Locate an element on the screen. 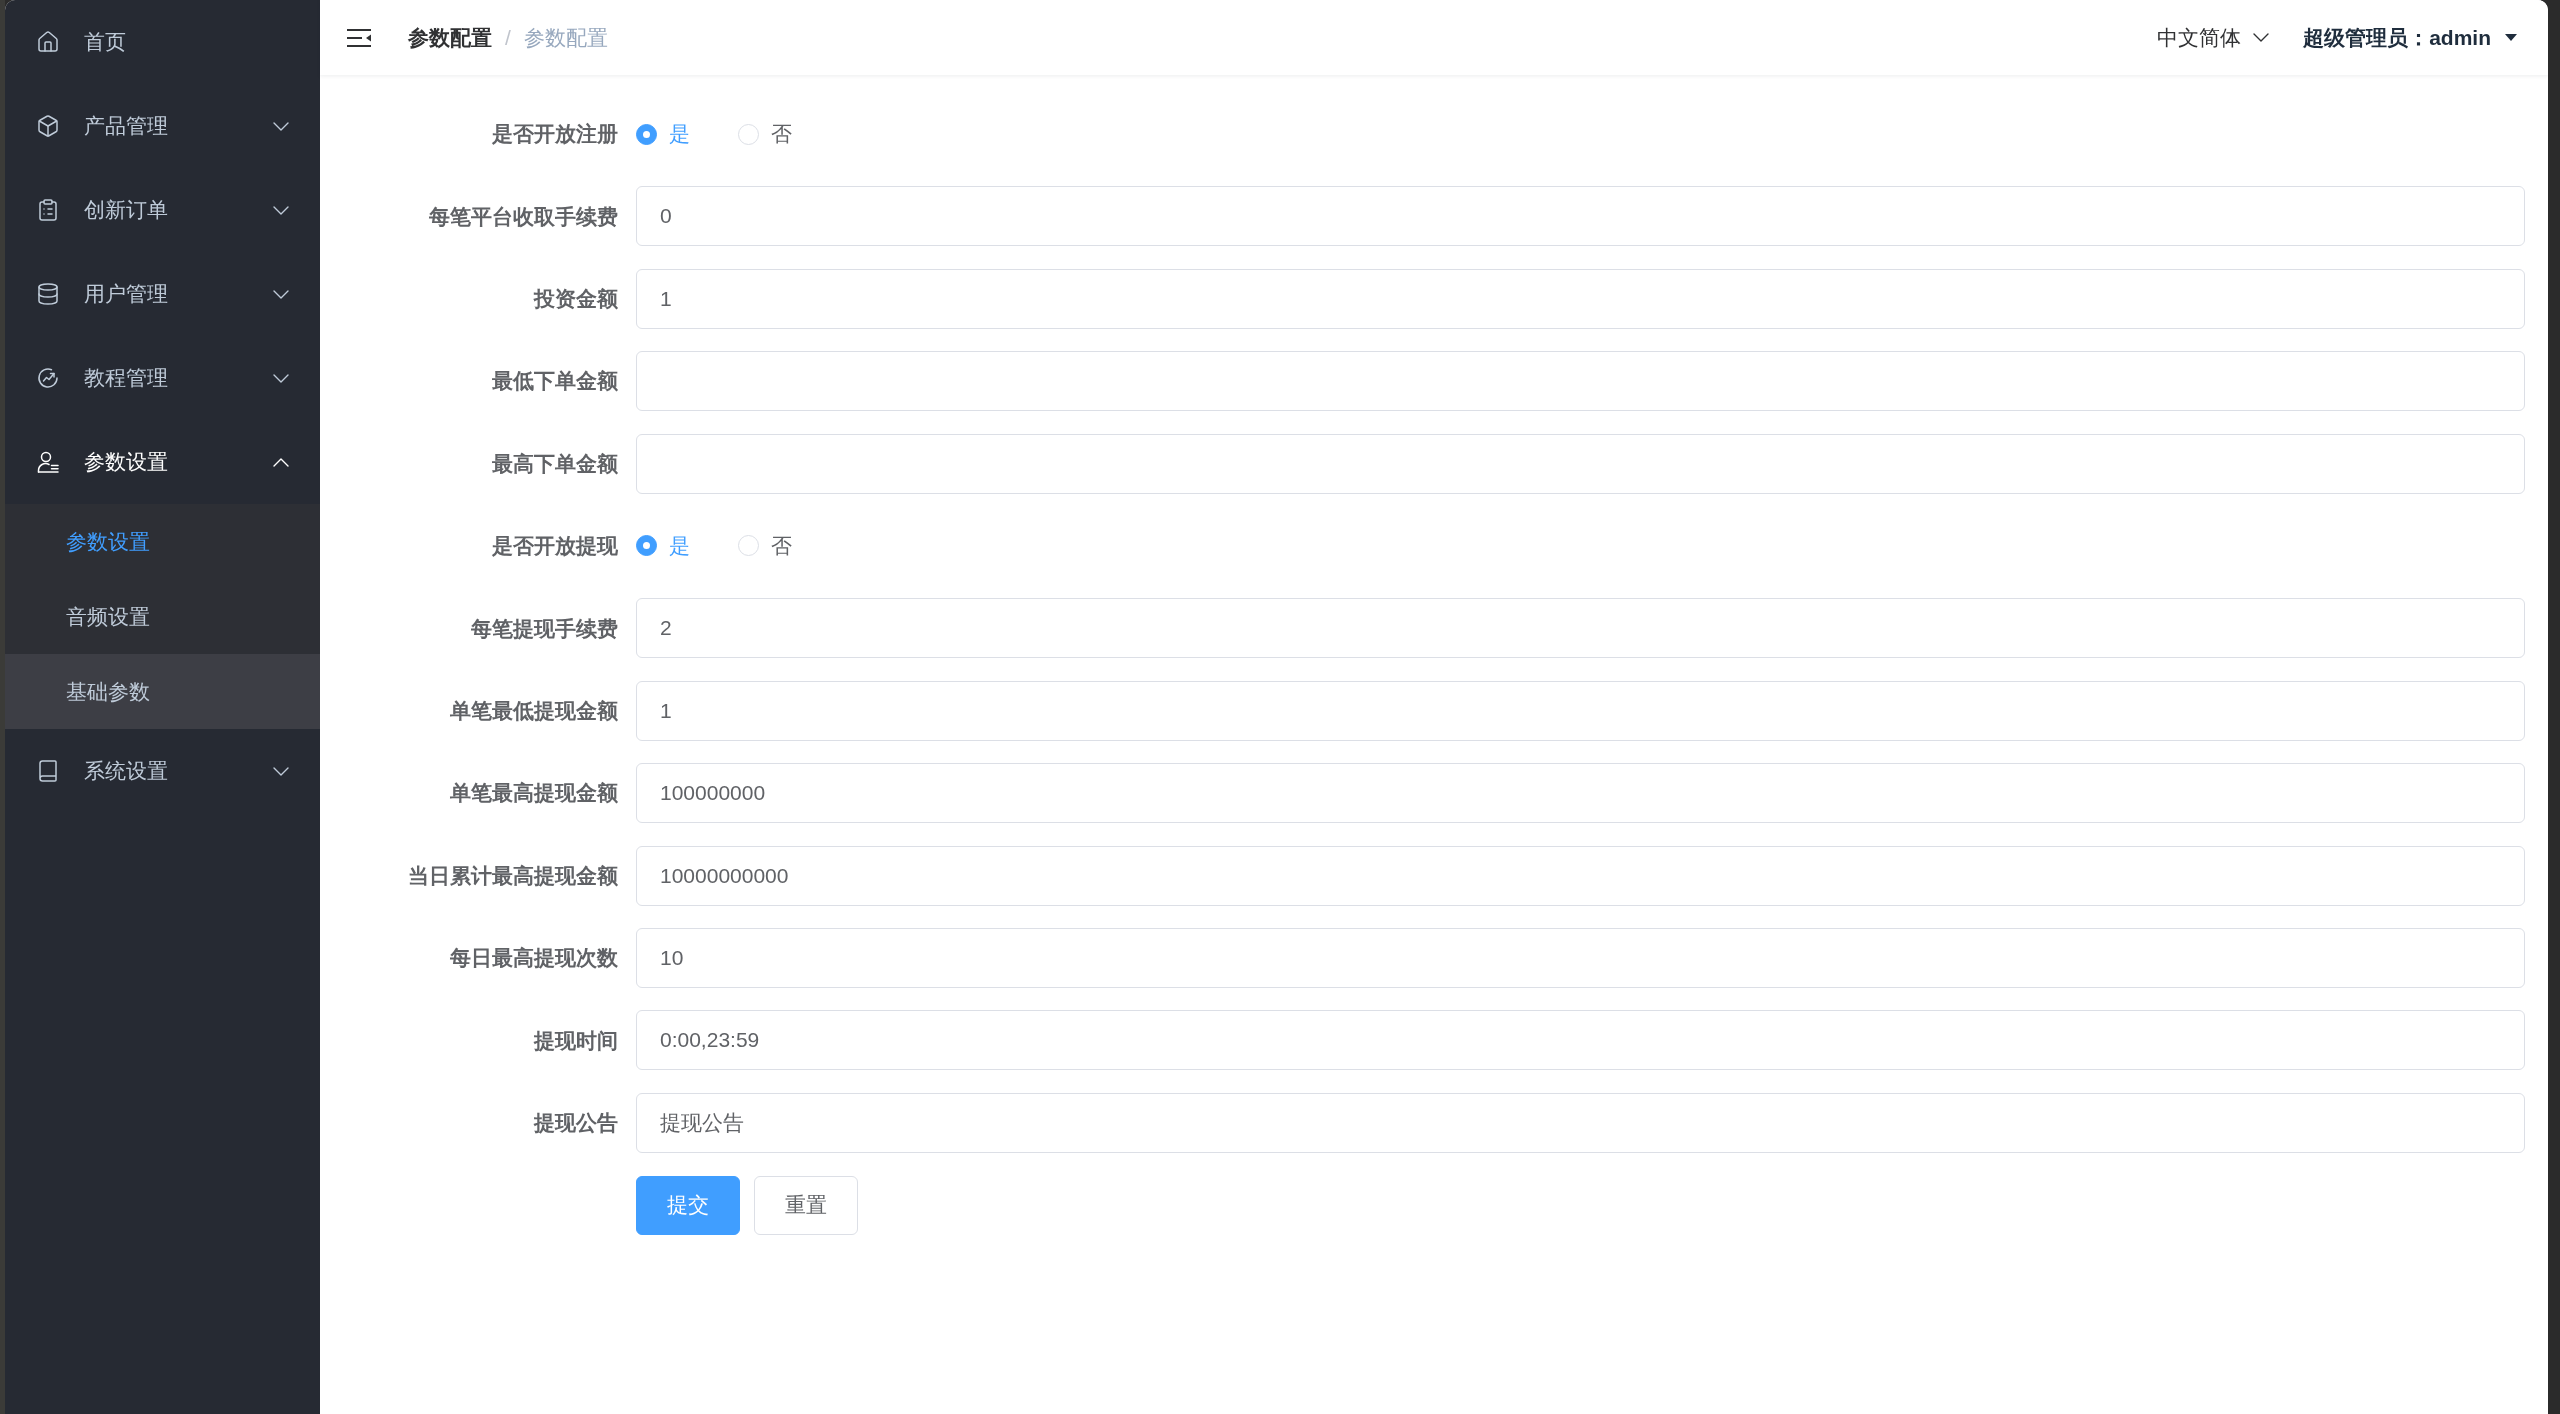 This screenshot has height=1414, width=2560. submenu-item: 基础参数 is located at coordinates (162, 691).